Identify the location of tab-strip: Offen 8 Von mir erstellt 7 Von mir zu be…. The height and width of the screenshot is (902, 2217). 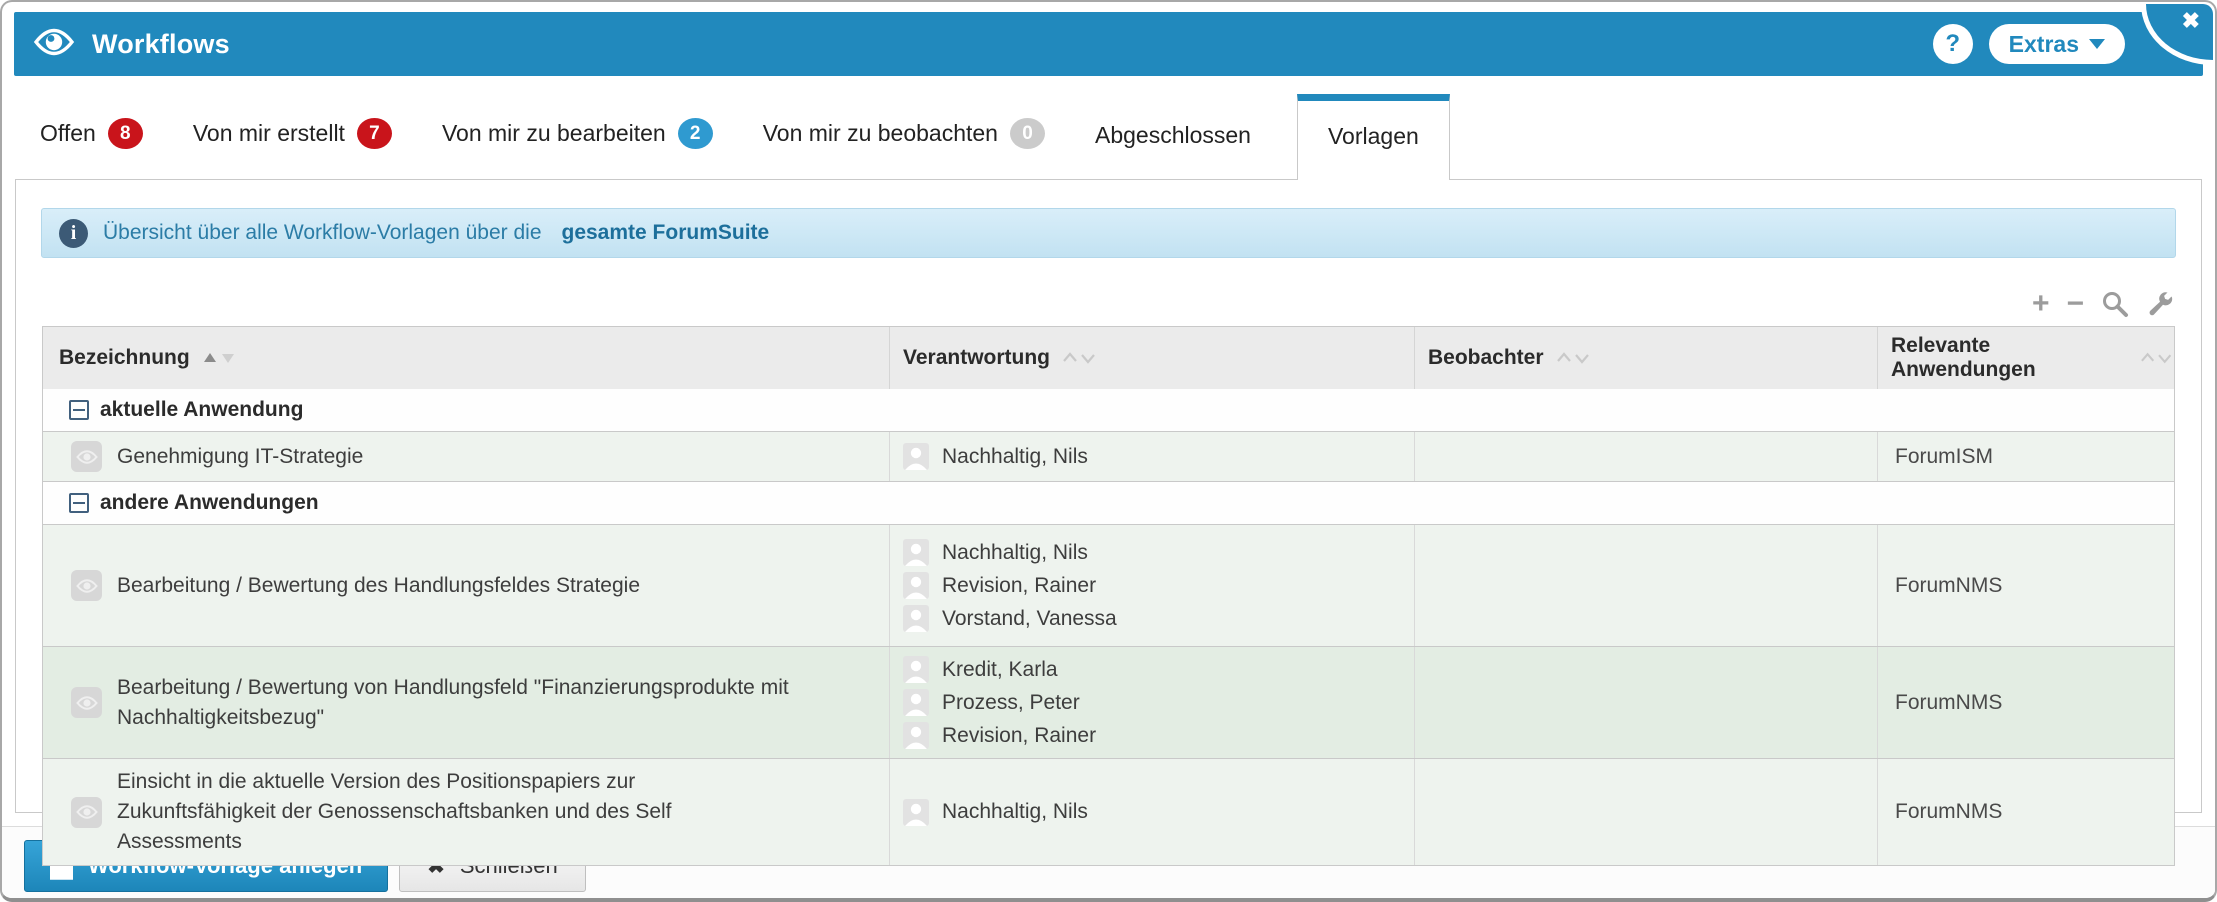
(1108, 128).